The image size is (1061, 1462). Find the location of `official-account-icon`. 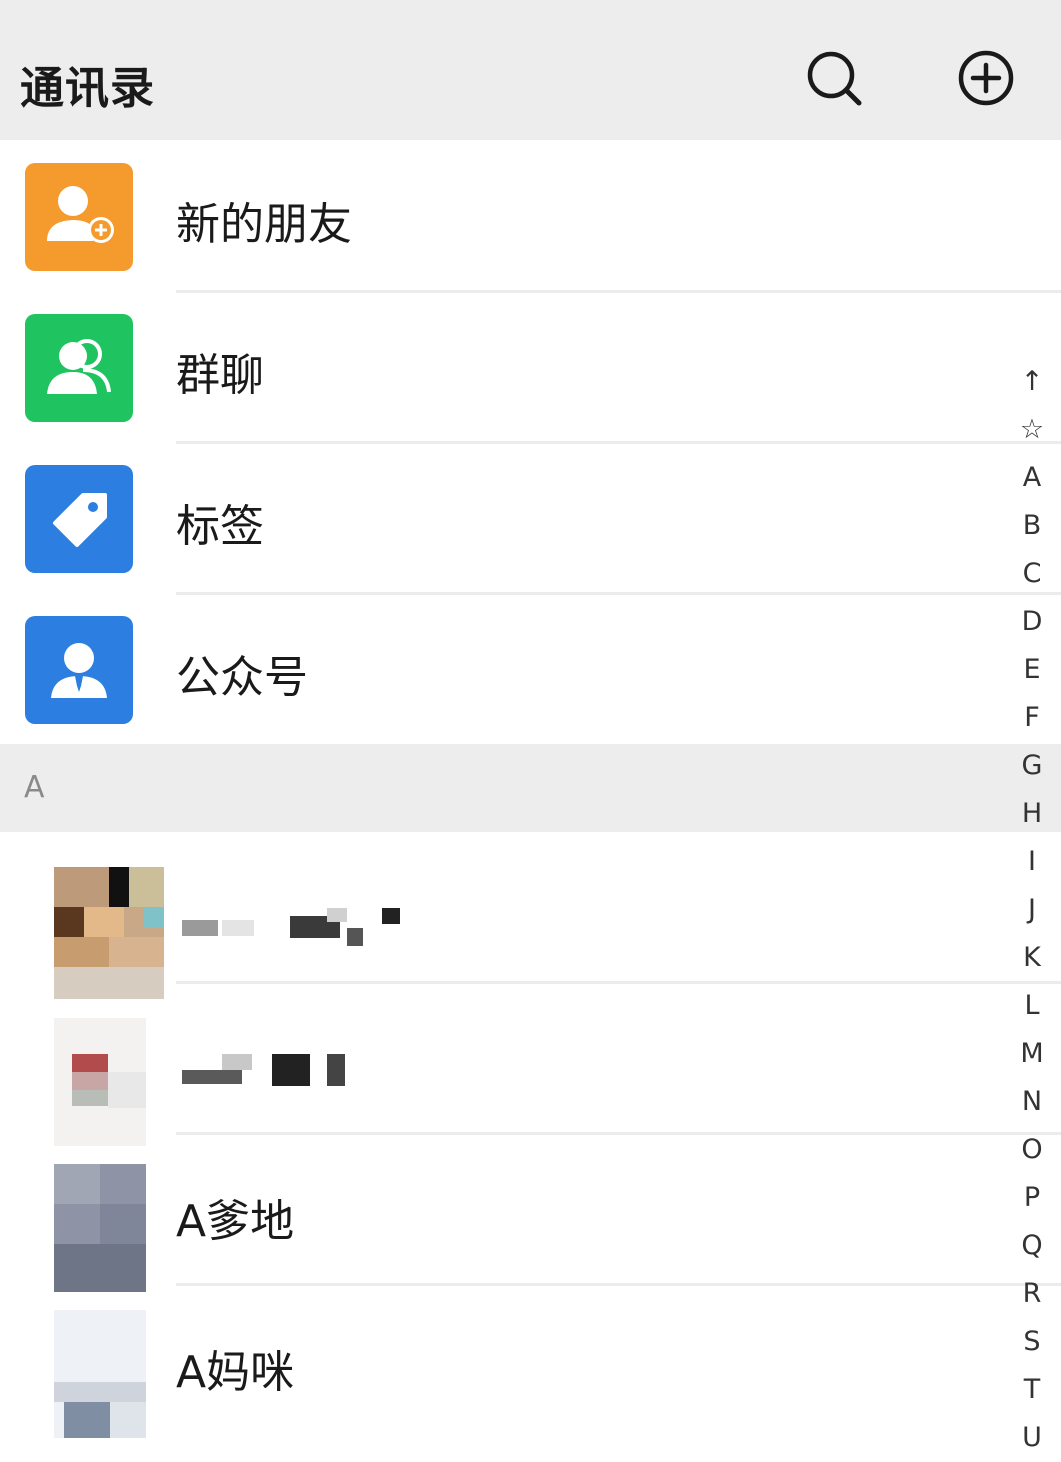

official-account-icon is located at coordinates (79, 670).